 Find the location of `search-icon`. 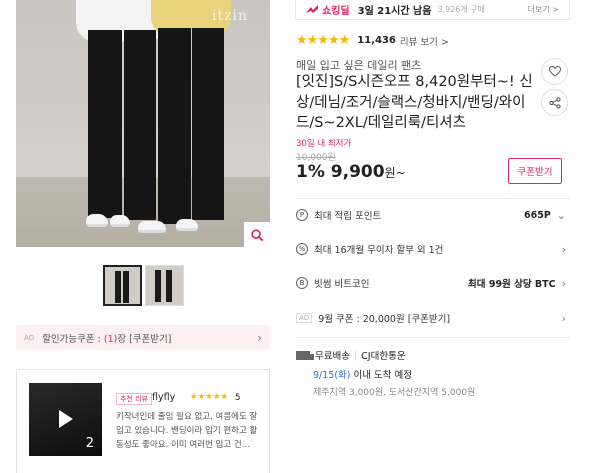

search-icon is located at coordinates (256, 234).